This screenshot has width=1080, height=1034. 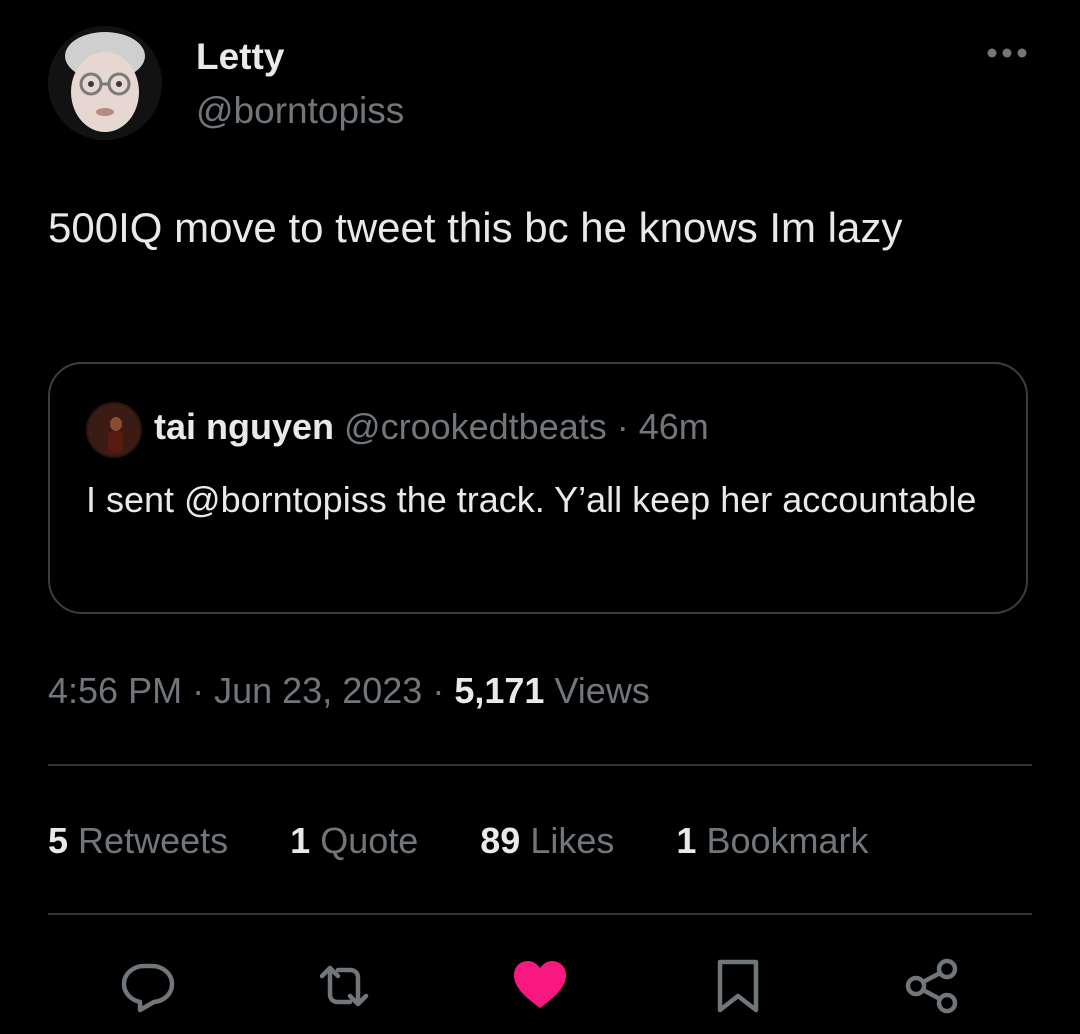 I want to click on bookmarks-stat: 1 Bookmark, so click(x=772, y=841).